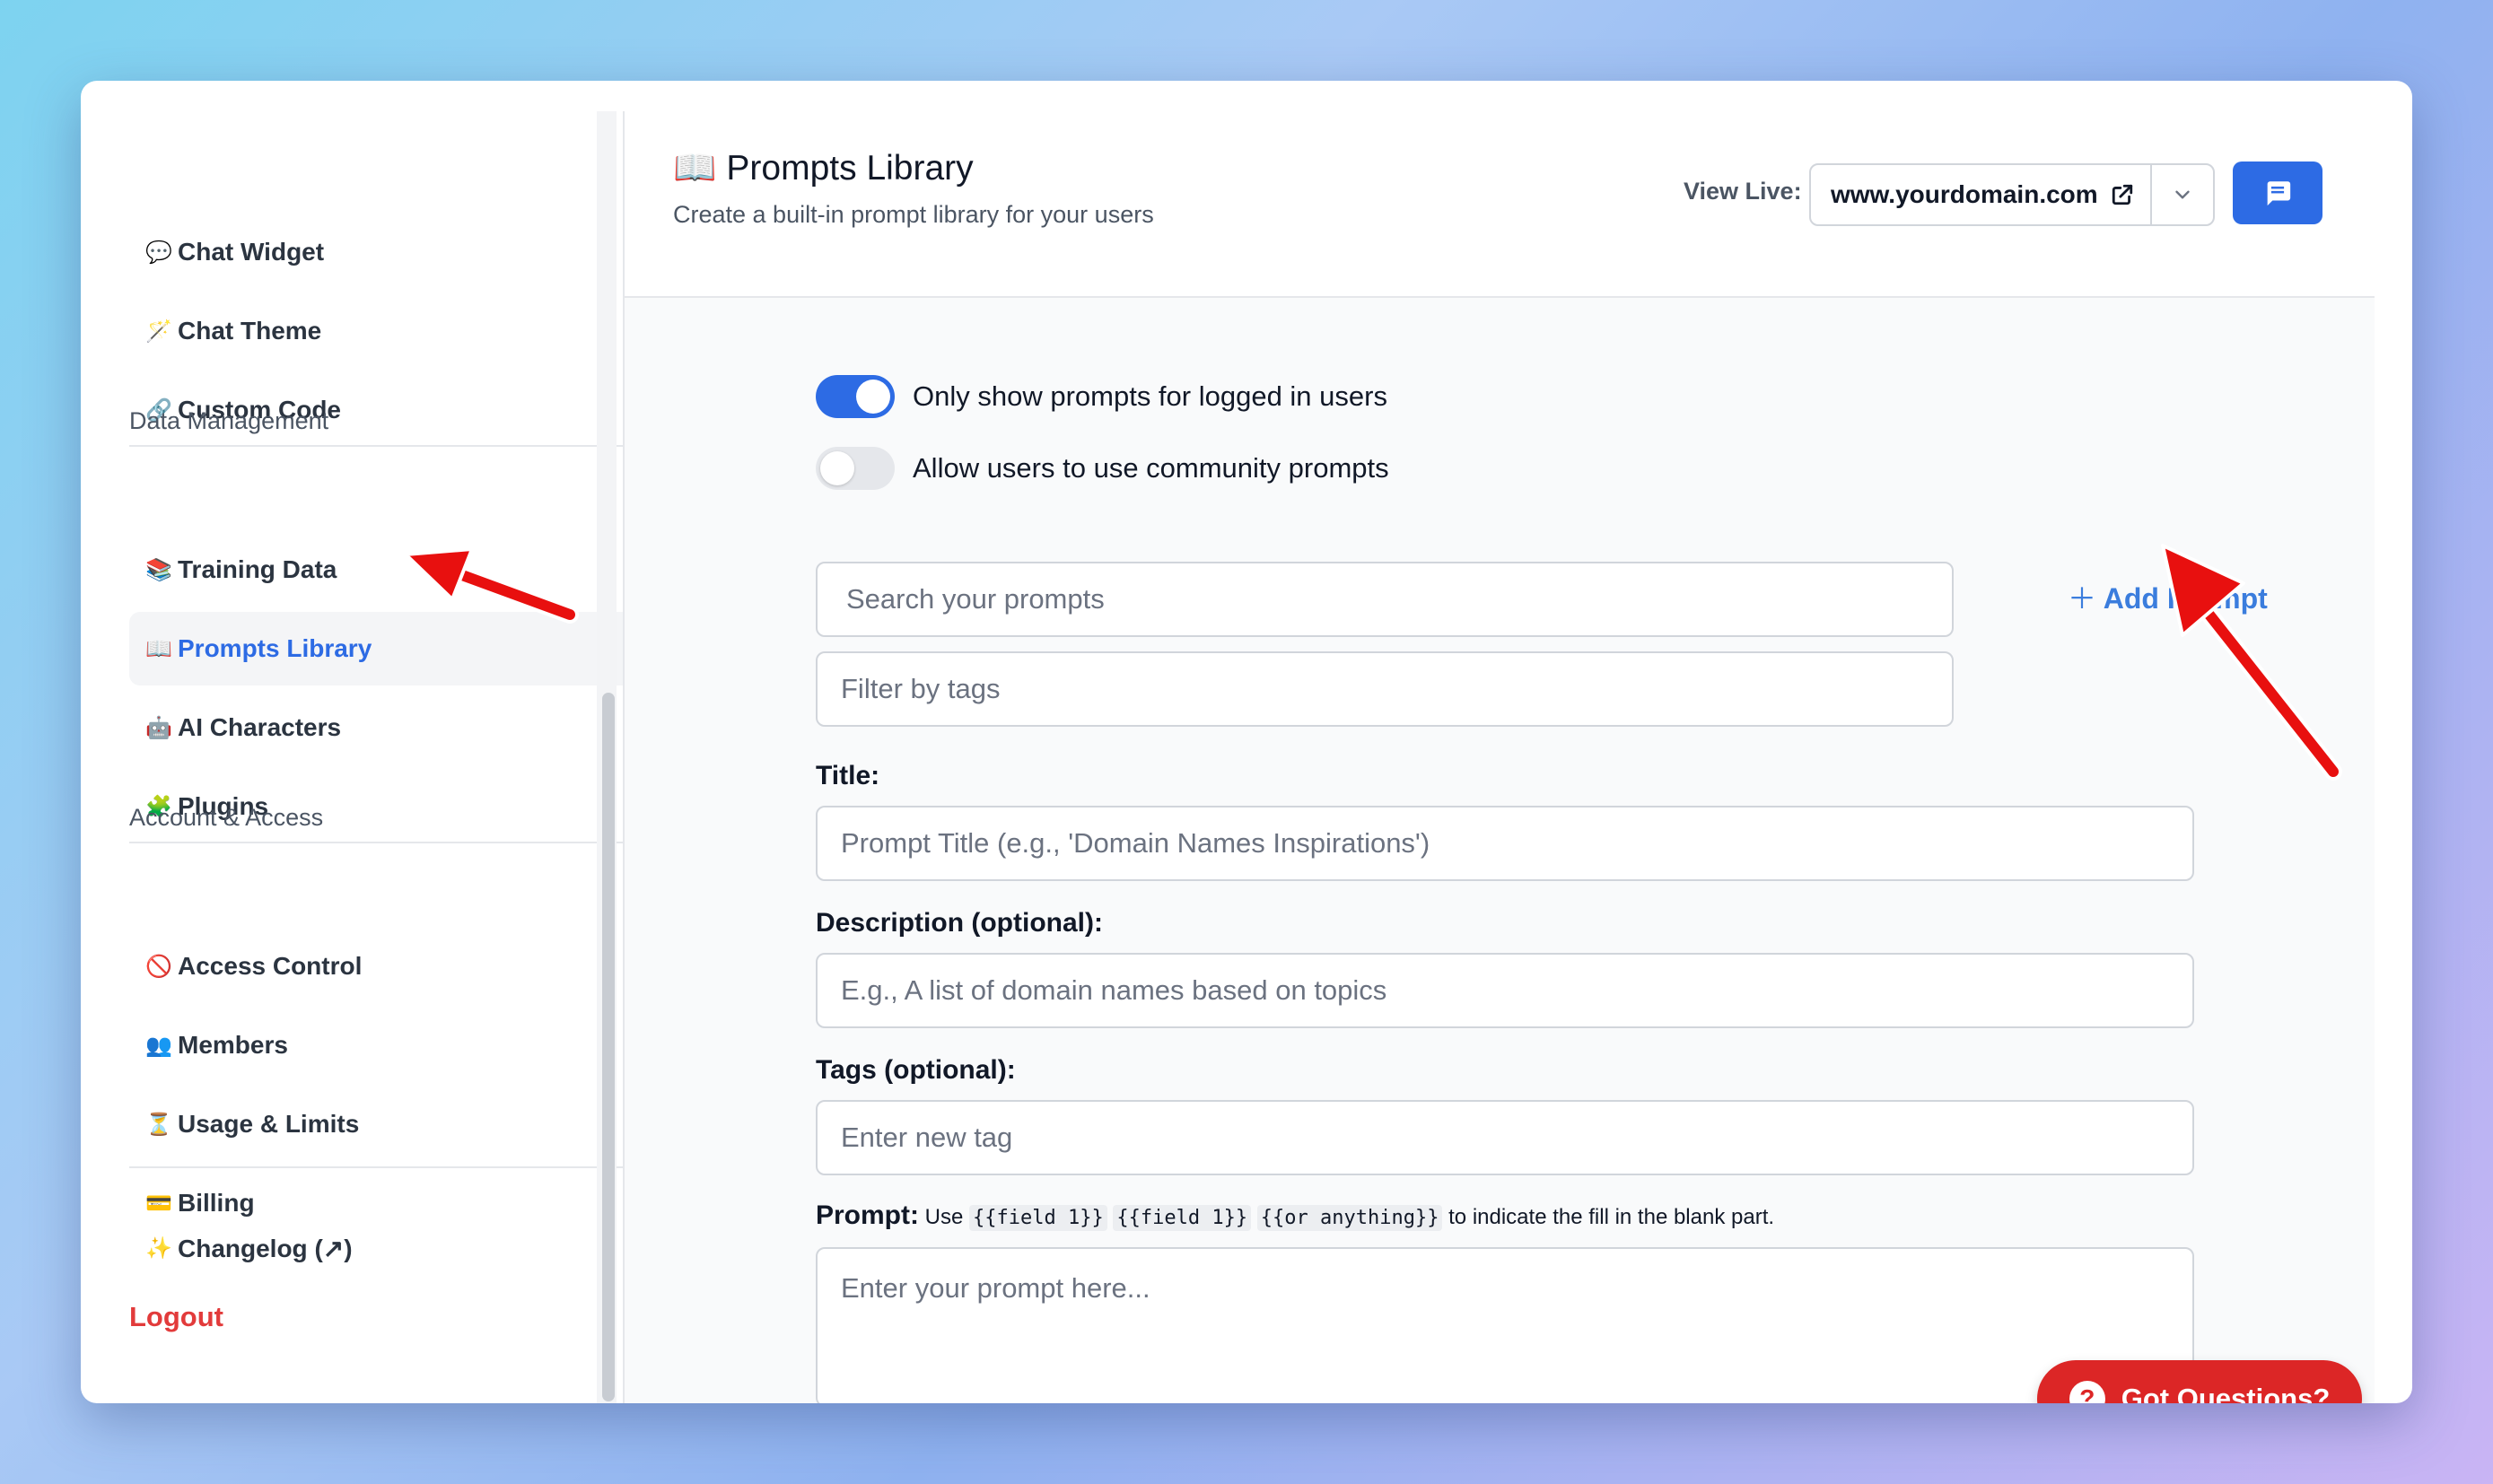 The height and width of the screenshot is (1484, 2493). Describe the element at coordinates (848, 775) in the screenshot. I see `title-label: Title:` at that location.